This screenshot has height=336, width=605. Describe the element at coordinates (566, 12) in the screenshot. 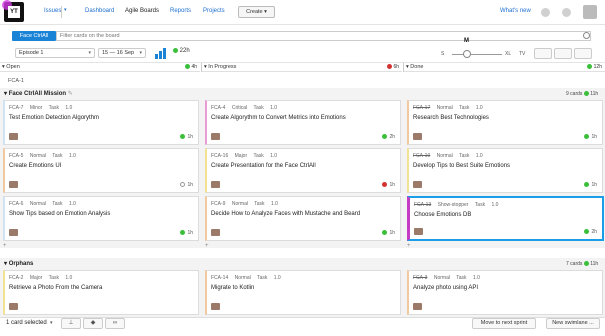

I see `help-icon` at that location.